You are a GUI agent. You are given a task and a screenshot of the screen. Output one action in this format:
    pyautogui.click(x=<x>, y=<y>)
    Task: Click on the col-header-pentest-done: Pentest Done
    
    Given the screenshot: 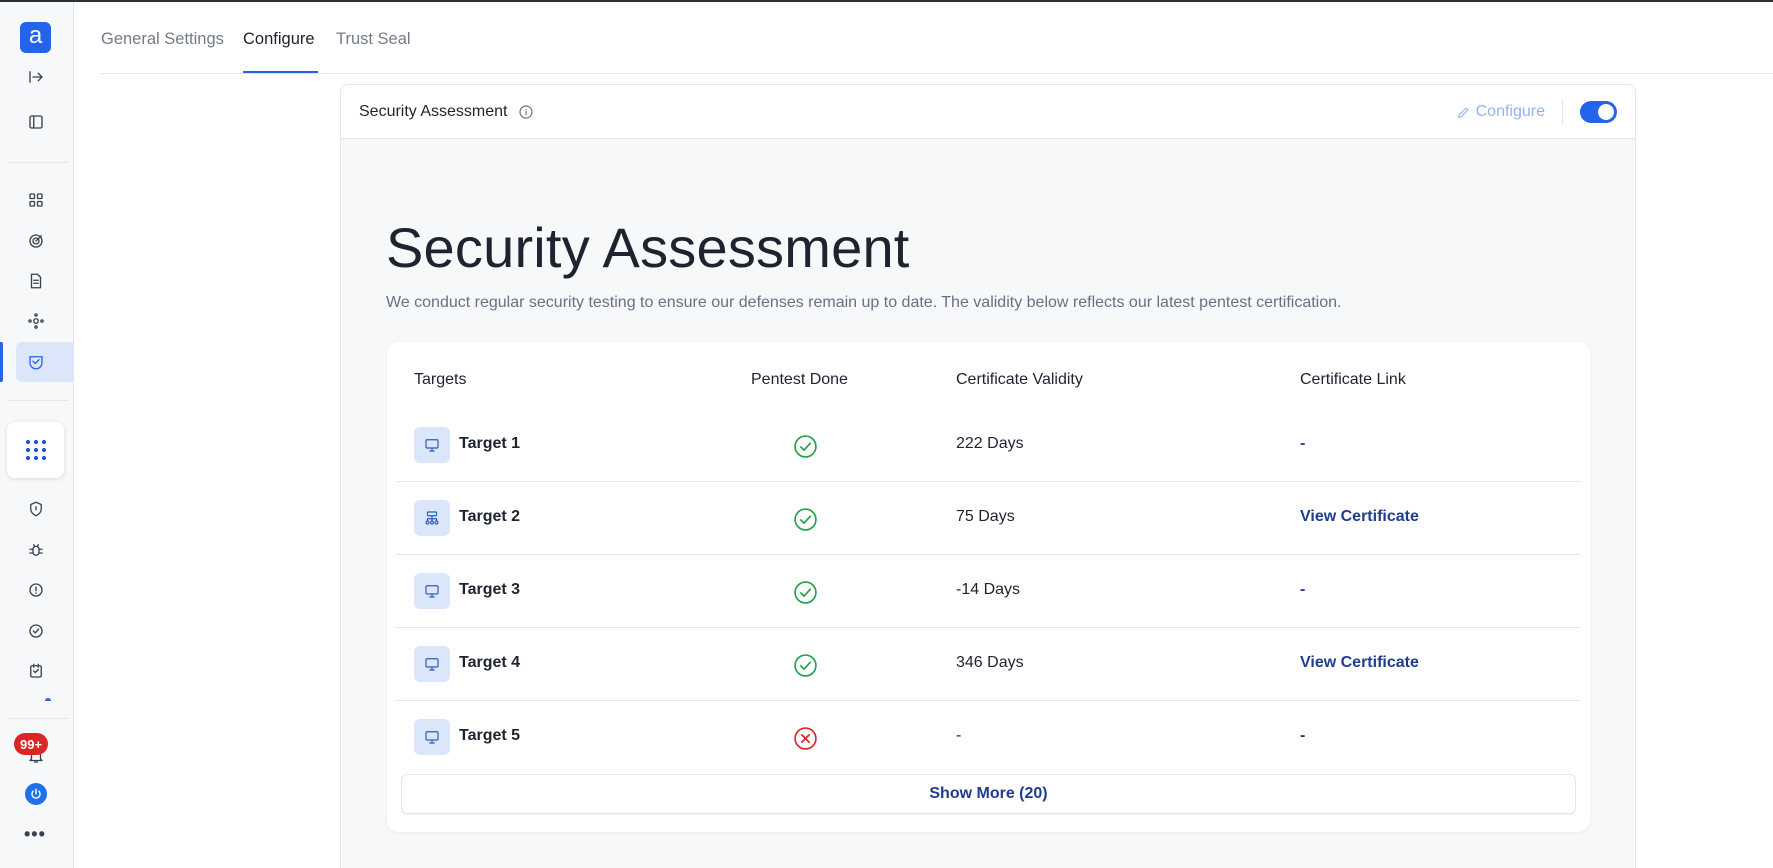 What is the action you would take?
    pyautogui.click(x=799, y=379)
    